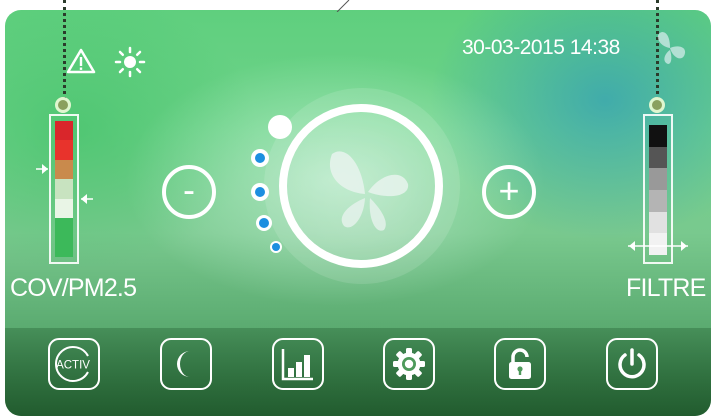 The image size is (714, 417). What do you see at coordinates (658, 246) in the screenshot?
I see `filter-gauge-marker` at bounding box center [658, 246].